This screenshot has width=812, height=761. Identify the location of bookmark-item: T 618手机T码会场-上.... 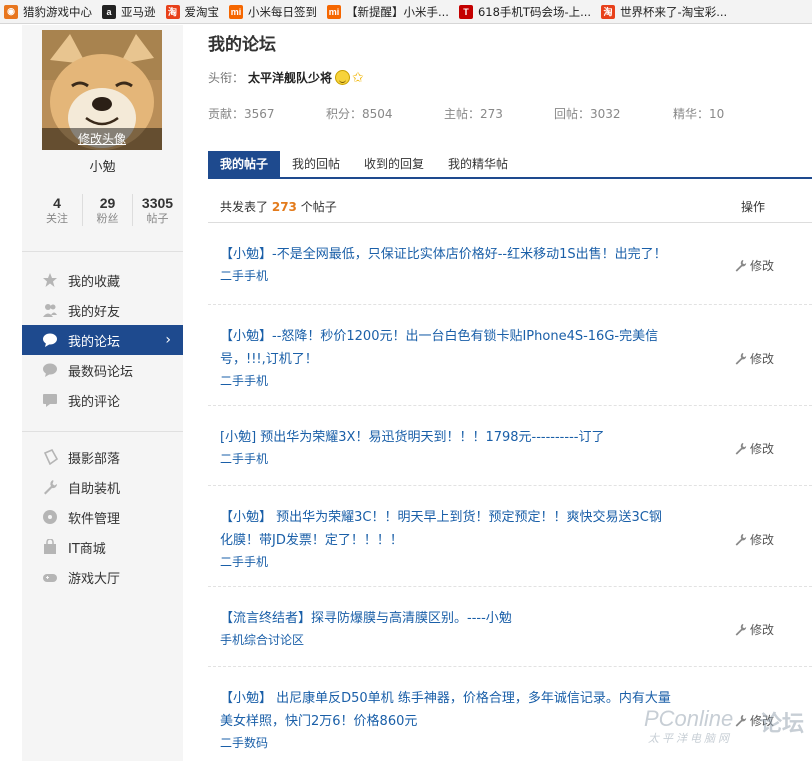
(526, 11).